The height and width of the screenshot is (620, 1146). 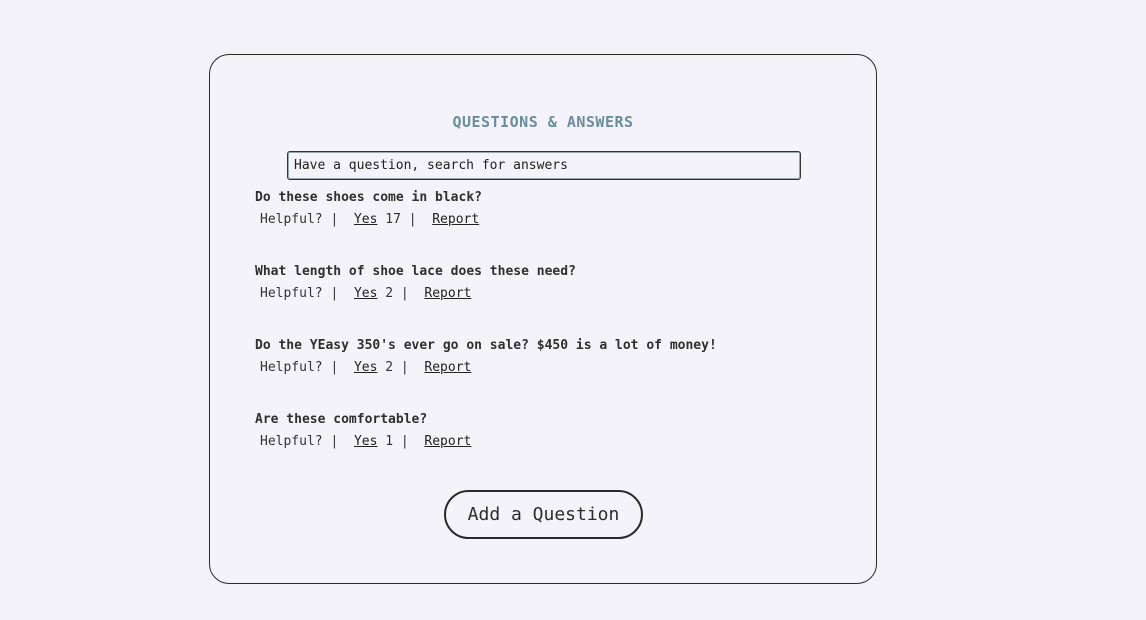 I want to click on question-meta: Helpful? | Yes 1 | Report, so click(x=555, y=442).